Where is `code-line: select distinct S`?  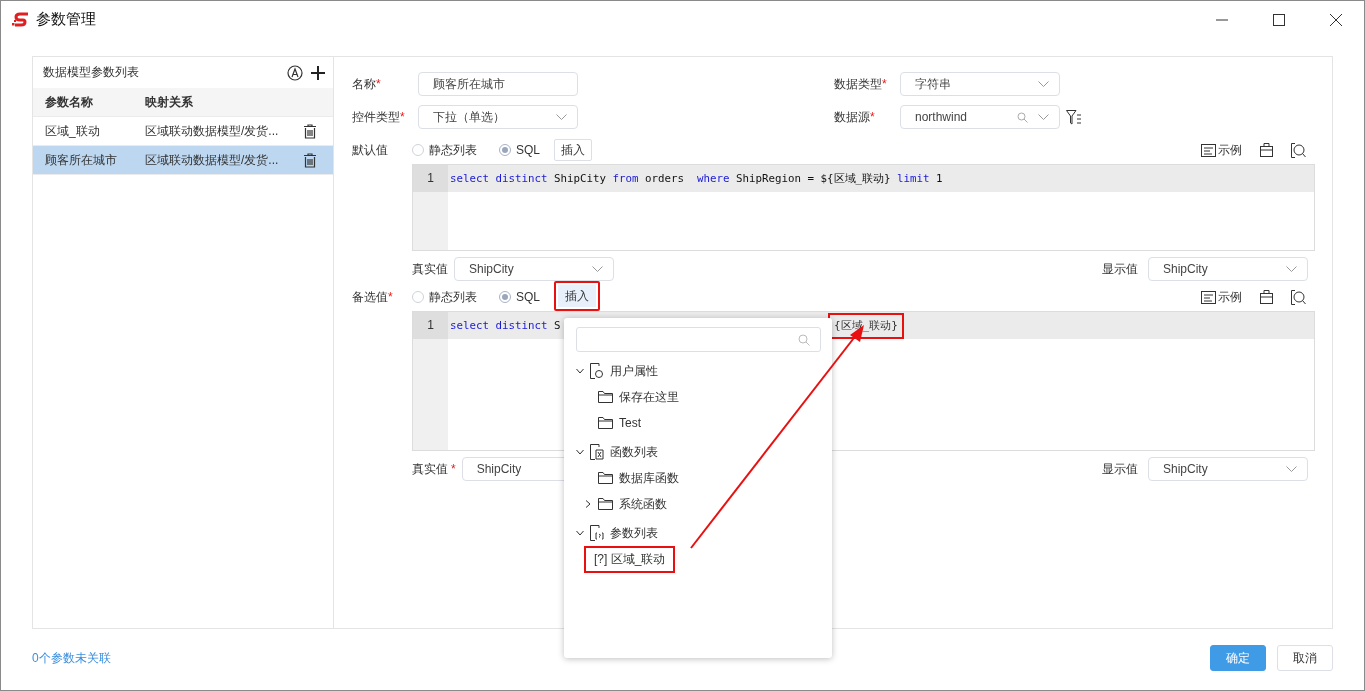
code-line: select distinct S is located at coordinates (505, 325).